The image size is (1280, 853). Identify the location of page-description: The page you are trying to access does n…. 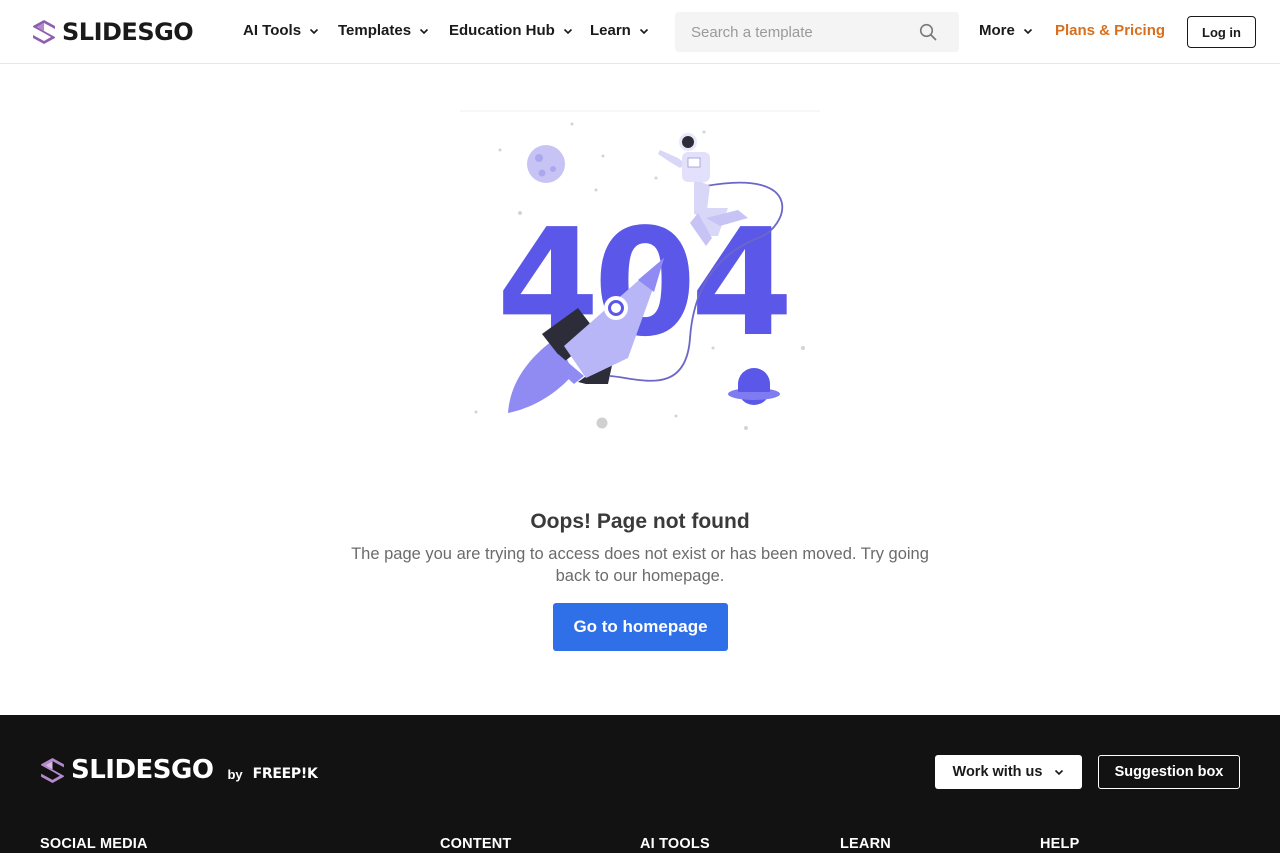
(640, 565).